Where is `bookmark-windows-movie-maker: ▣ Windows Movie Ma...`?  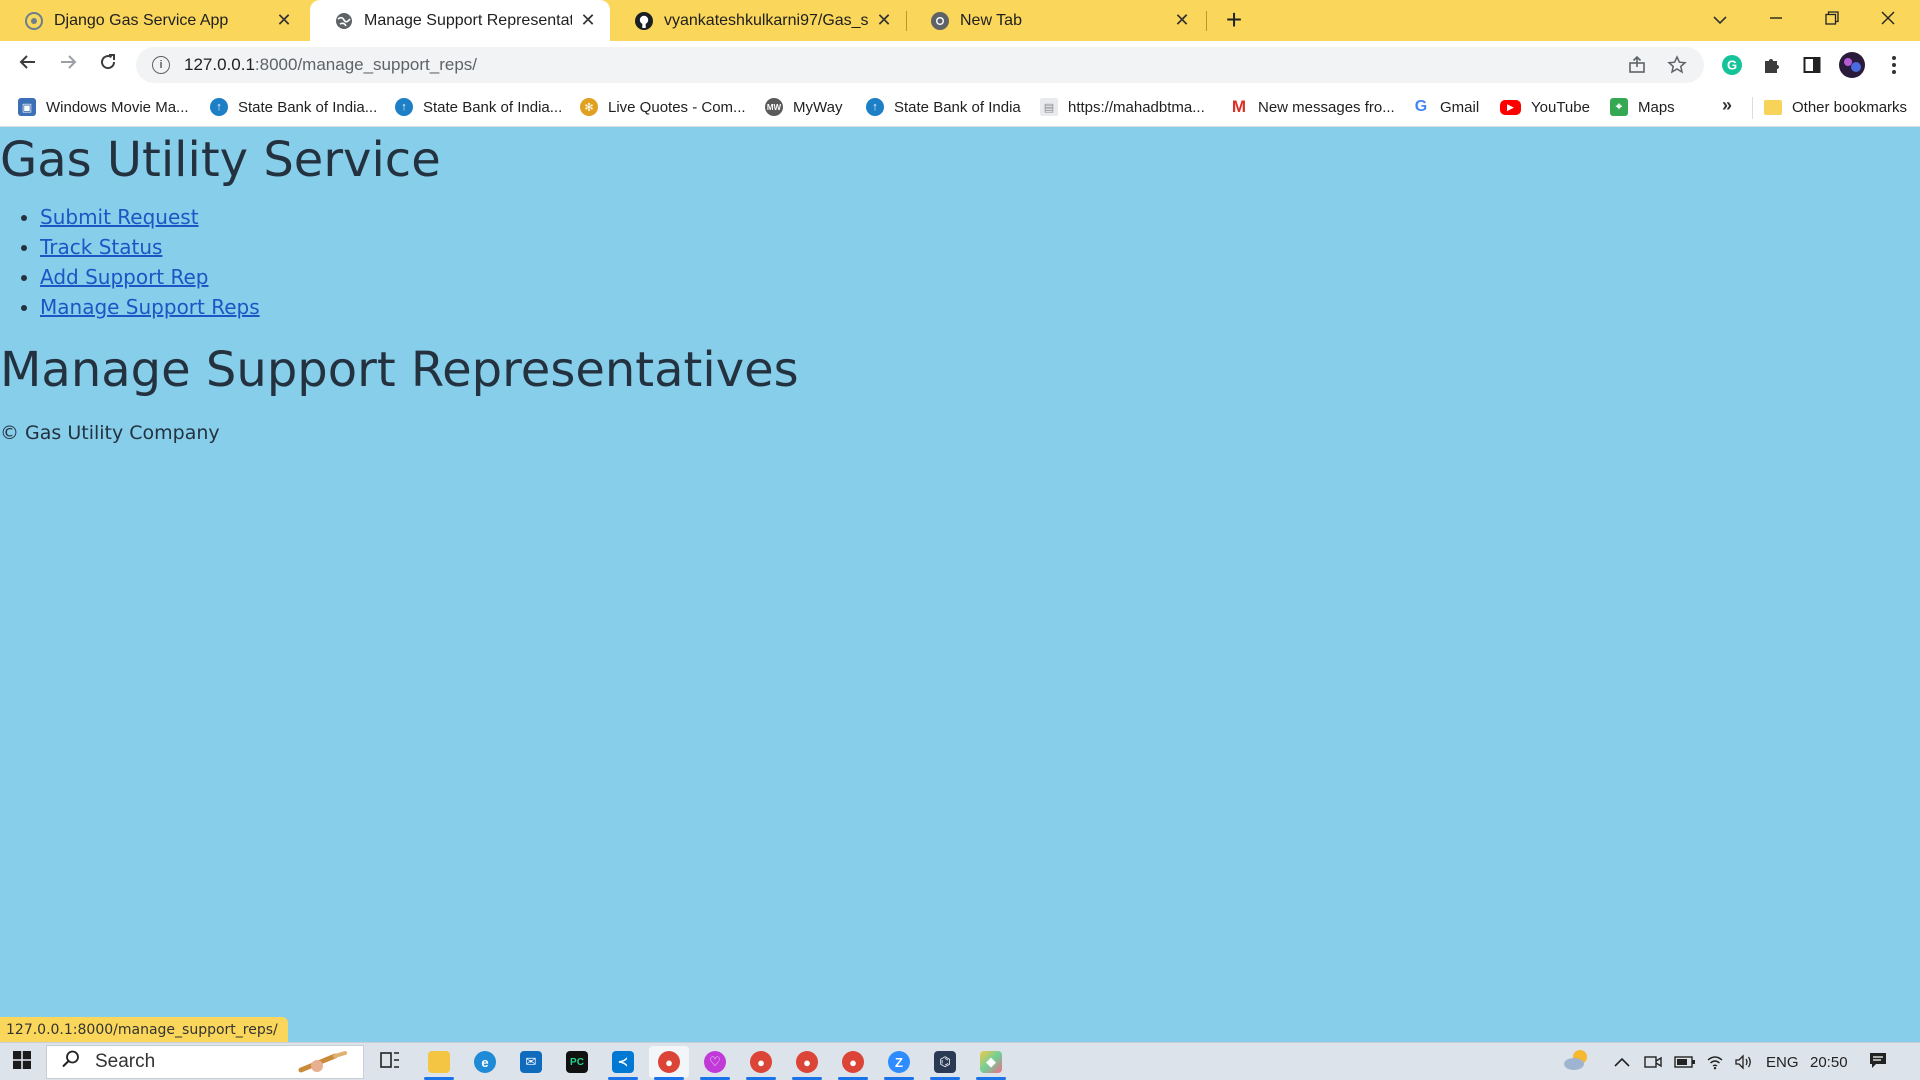
bookmark-windows-movie-maker: ▣ Windows Movie Ma... is located at coordinates (103, 107).